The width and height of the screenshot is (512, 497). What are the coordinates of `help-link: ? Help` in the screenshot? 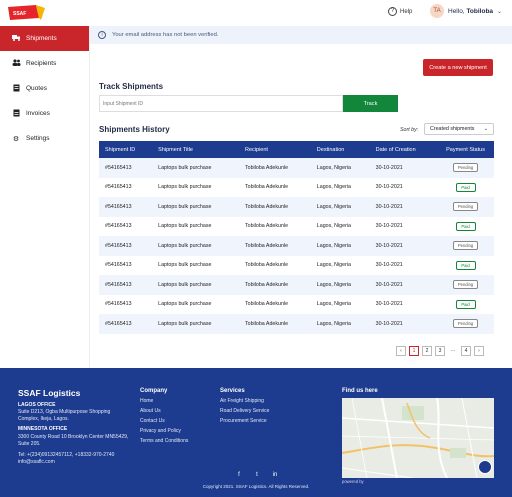 It's located at (400, 11).